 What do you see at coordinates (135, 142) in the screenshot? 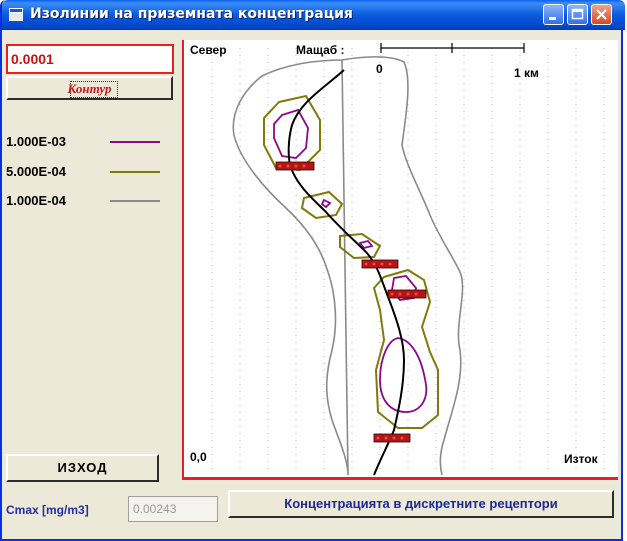
I see `legend-swatch-purple` at bounding box center [135, 142].